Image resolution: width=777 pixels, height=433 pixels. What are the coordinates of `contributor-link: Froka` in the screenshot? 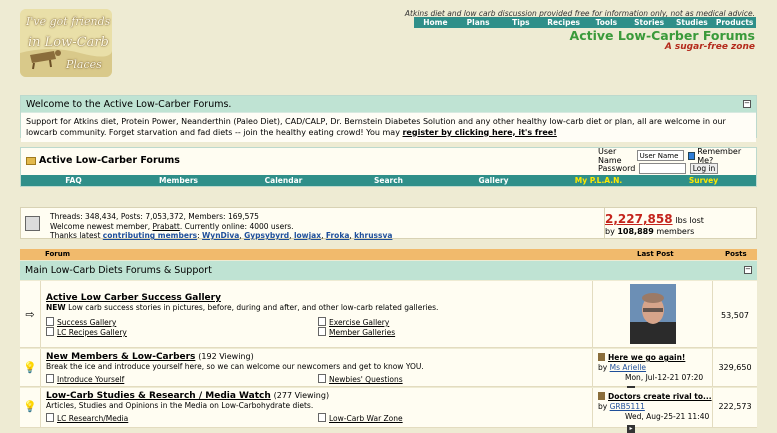 It's located at (338, 235).